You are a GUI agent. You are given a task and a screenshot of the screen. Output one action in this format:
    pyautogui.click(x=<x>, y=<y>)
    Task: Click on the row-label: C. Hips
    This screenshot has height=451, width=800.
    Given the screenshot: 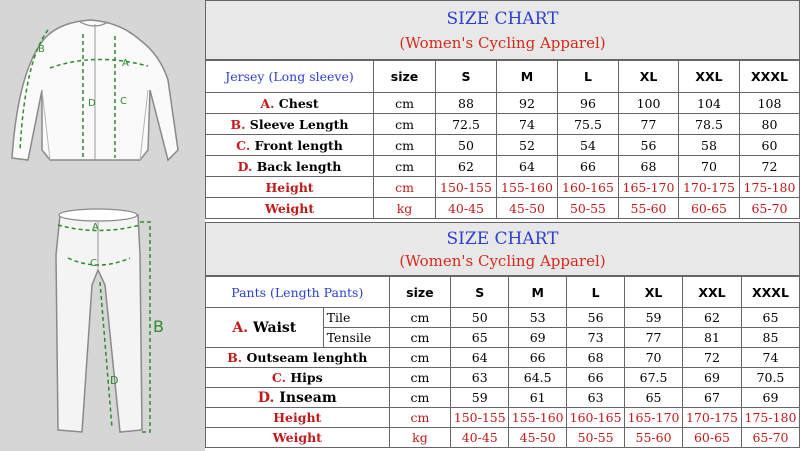 What is the action you would take?
    pyautogui.click(x=297, y=377)
    